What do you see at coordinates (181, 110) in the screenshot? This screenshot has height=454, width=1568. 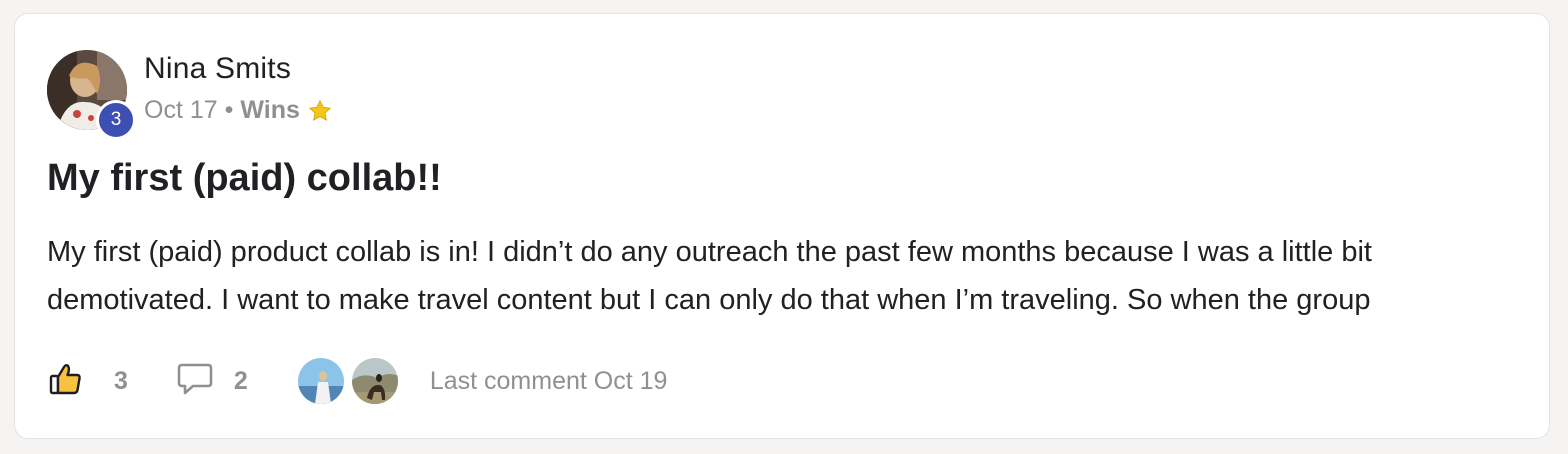 I see `post-date: Oct 17` at bounding box center [181, 110].